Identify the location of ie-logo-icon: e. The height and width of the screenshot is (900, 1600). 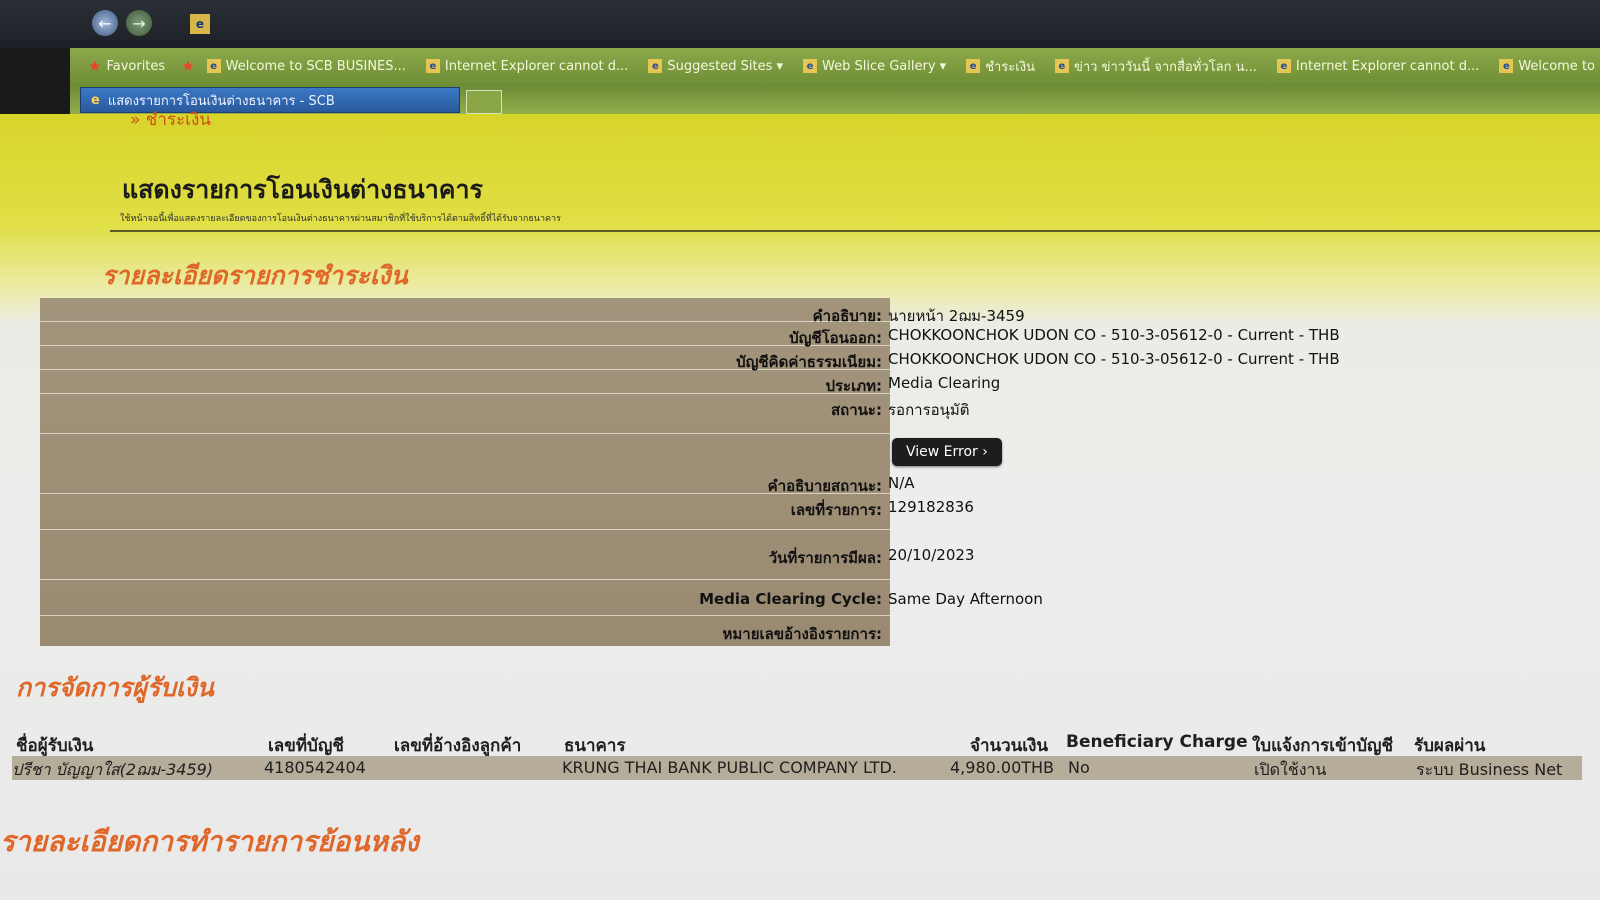
(95, 100).